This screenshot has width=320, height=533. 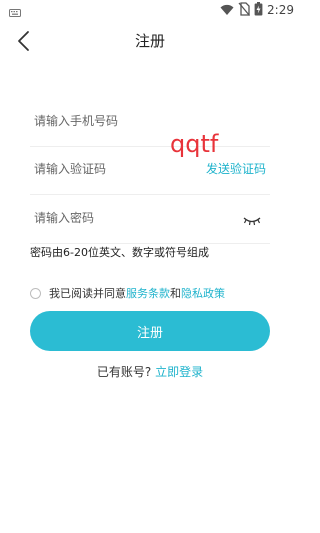 What do you see at coordinates (114, 218) in the screenshot?
I see `password-input` at bounding box center [114, 218].